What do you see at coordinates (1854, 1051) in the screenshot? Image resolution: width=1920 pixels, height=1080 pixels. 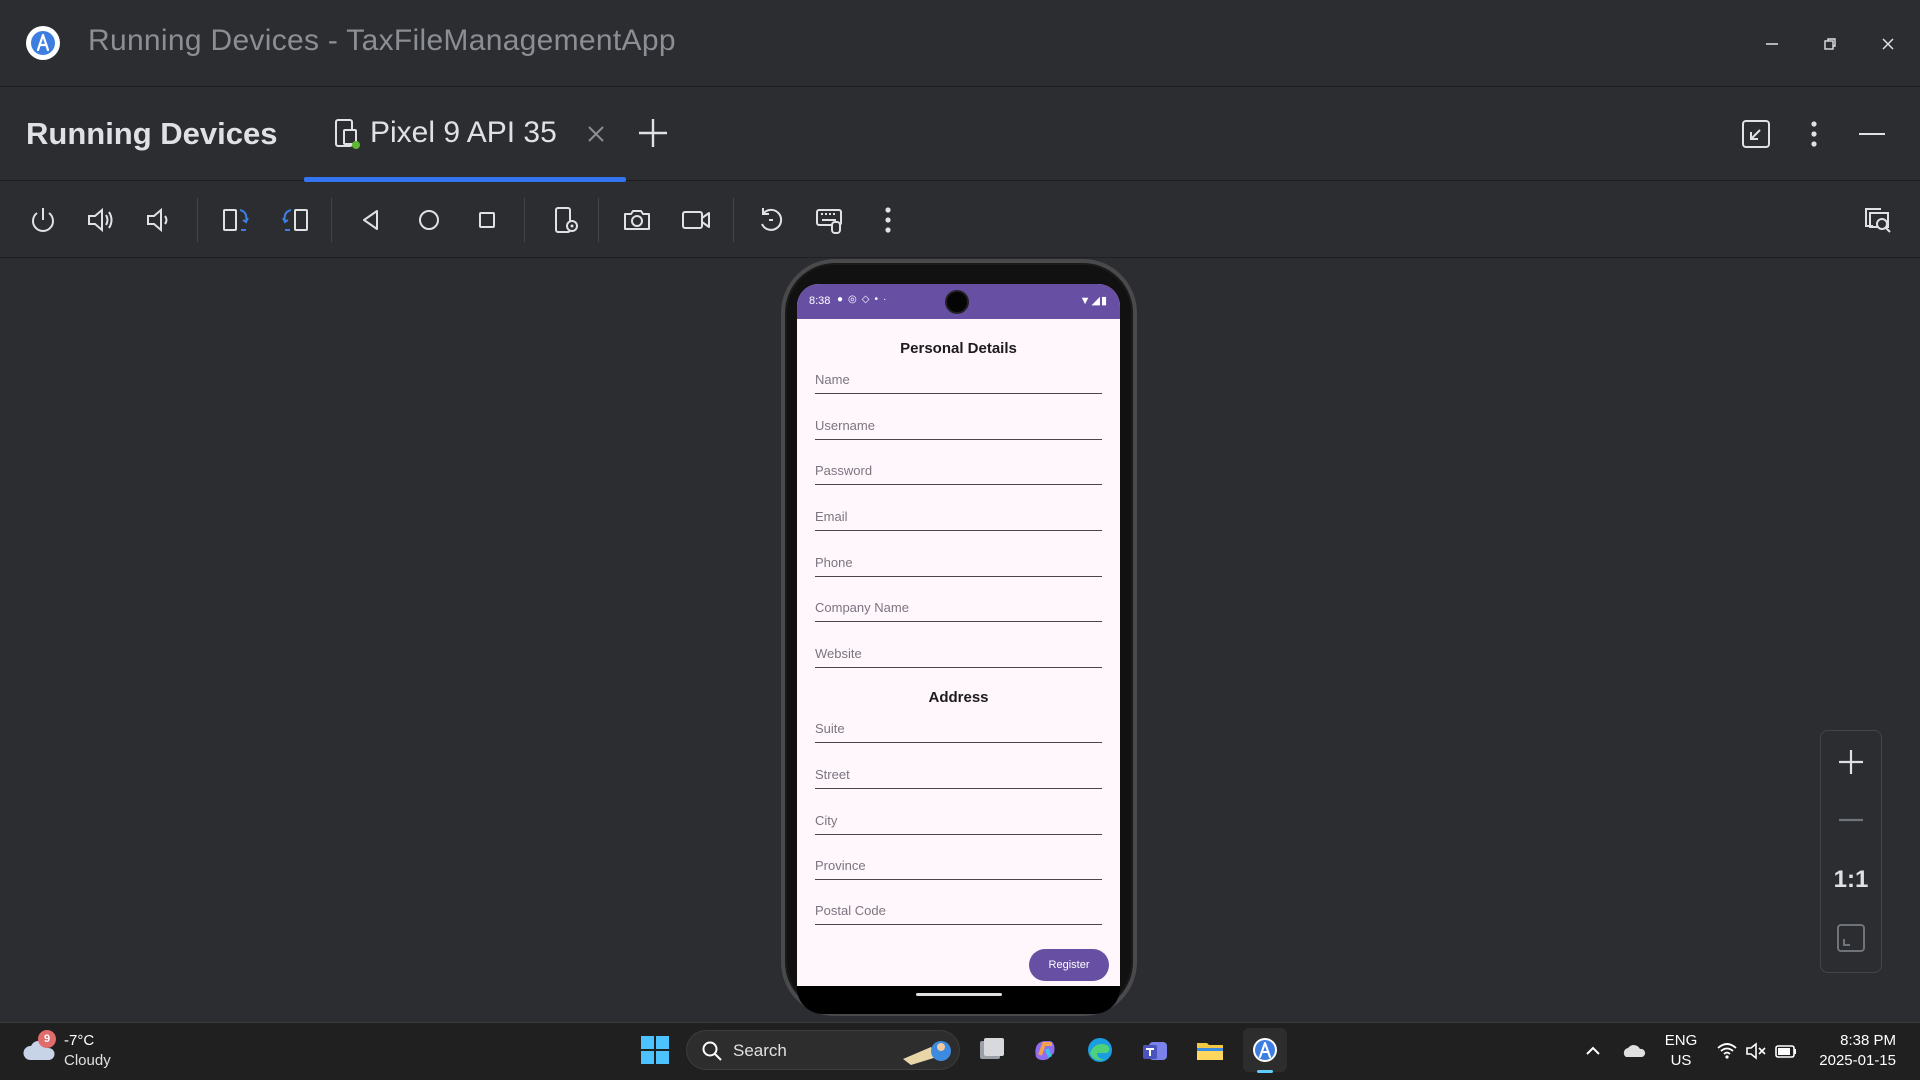 I see `taskbar-clock: 8:38 PM 2025-01-15` at bounding box center [1854, 1051].